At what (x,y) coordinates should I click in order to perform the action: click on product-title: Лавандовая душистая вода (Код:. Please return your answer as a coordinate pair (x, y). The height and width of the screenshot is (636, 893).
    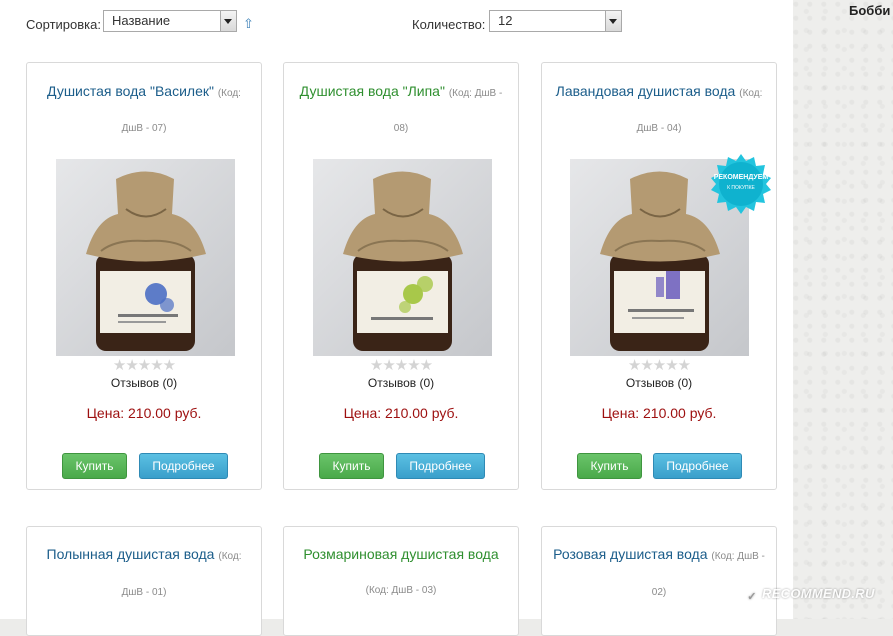
    Looking at the image, I should click on (659, 91).